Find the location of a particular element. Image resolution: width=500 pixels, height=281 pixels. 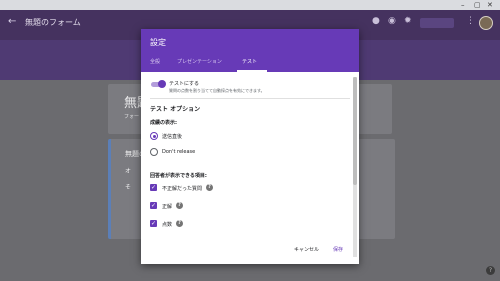

quiz-toggle-description: 質問の点数を割り当てて自動採点を有効にできます。 is located at coordinates (217, 90).